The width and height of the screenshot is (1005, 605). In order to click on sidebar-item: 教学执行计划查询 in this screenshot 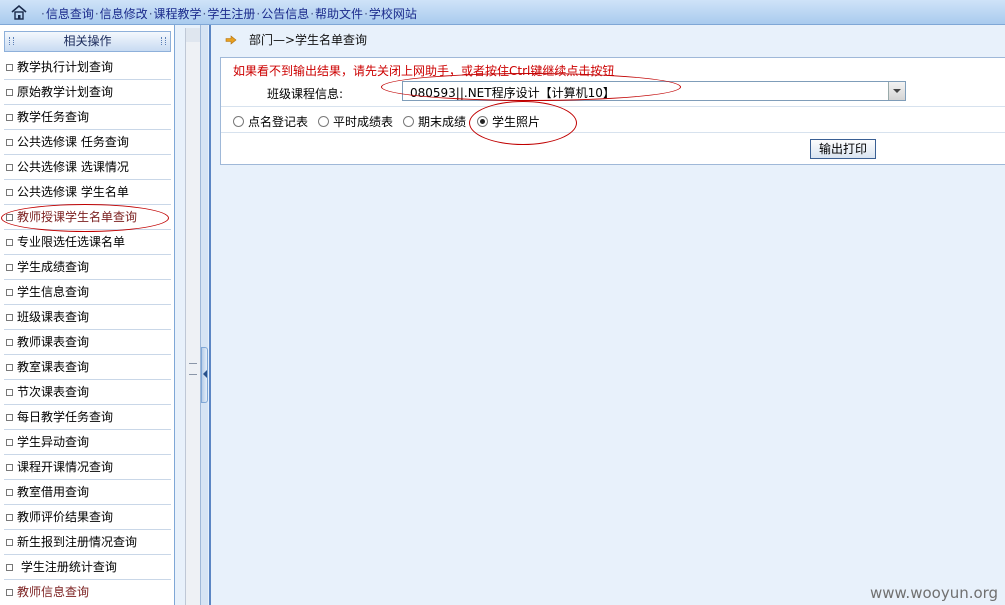, I will do `click(87, 68)`.